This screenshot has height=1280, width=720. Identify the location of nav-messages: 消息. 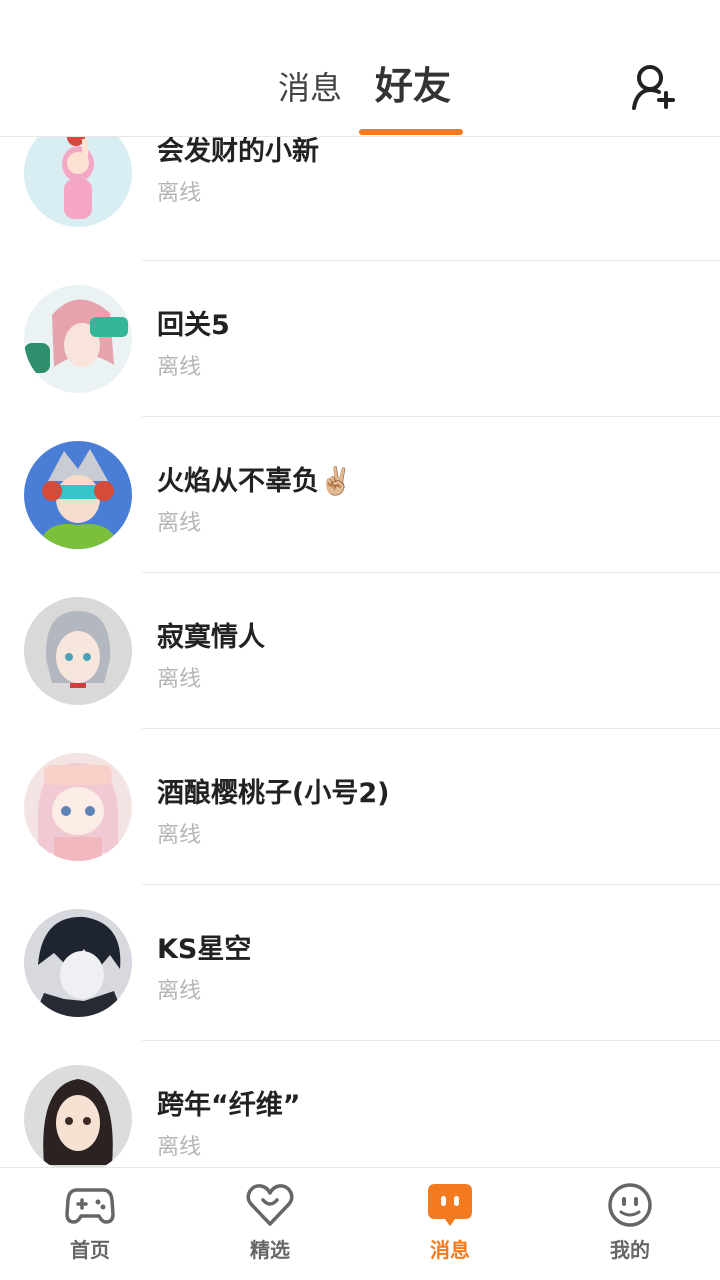
(450, 1224).